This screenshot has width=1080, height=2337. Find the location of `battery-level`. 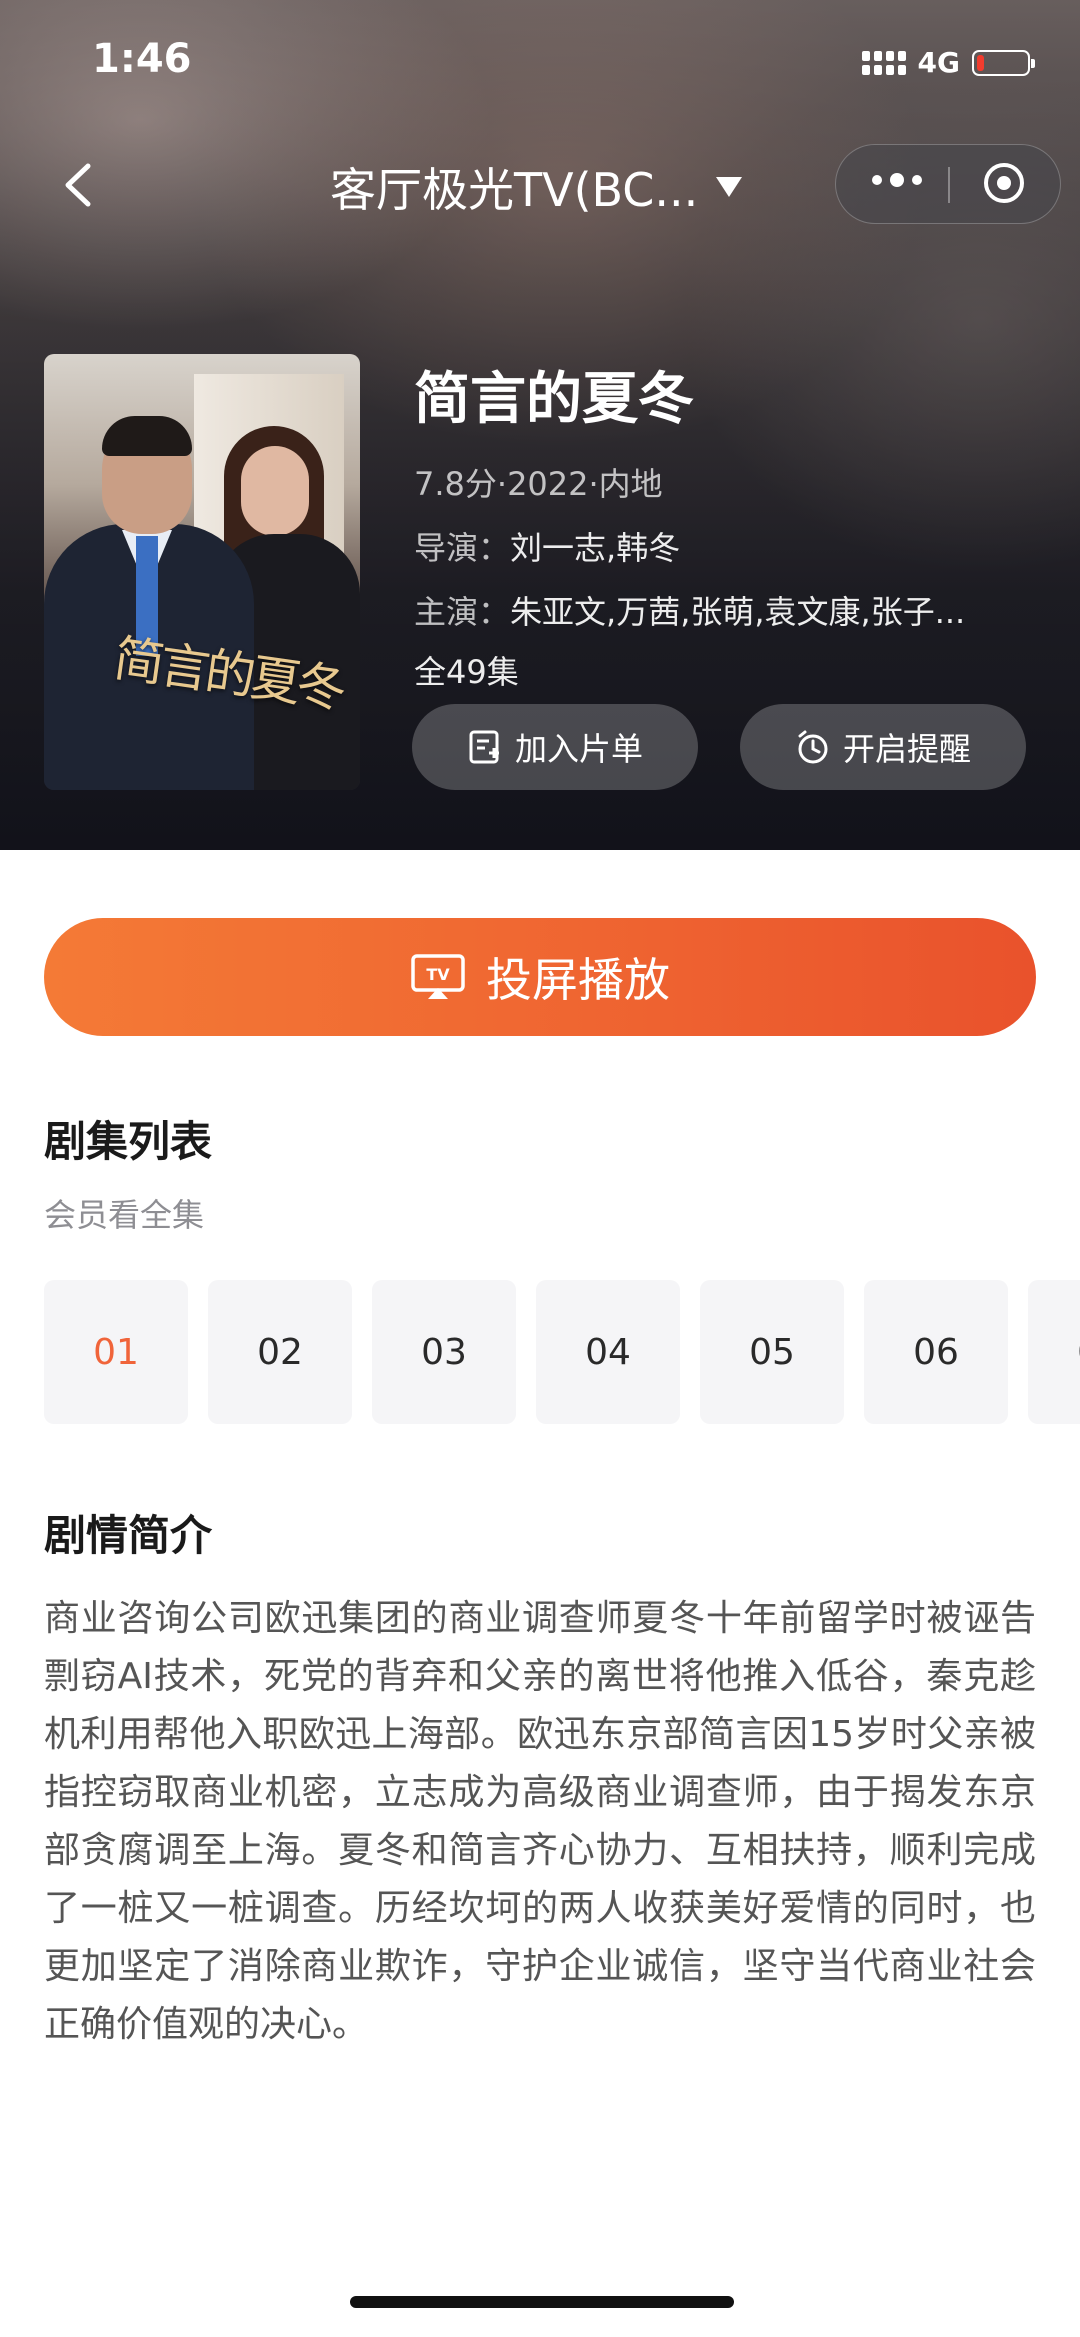

battery-level is located at coordinates (980, 62).